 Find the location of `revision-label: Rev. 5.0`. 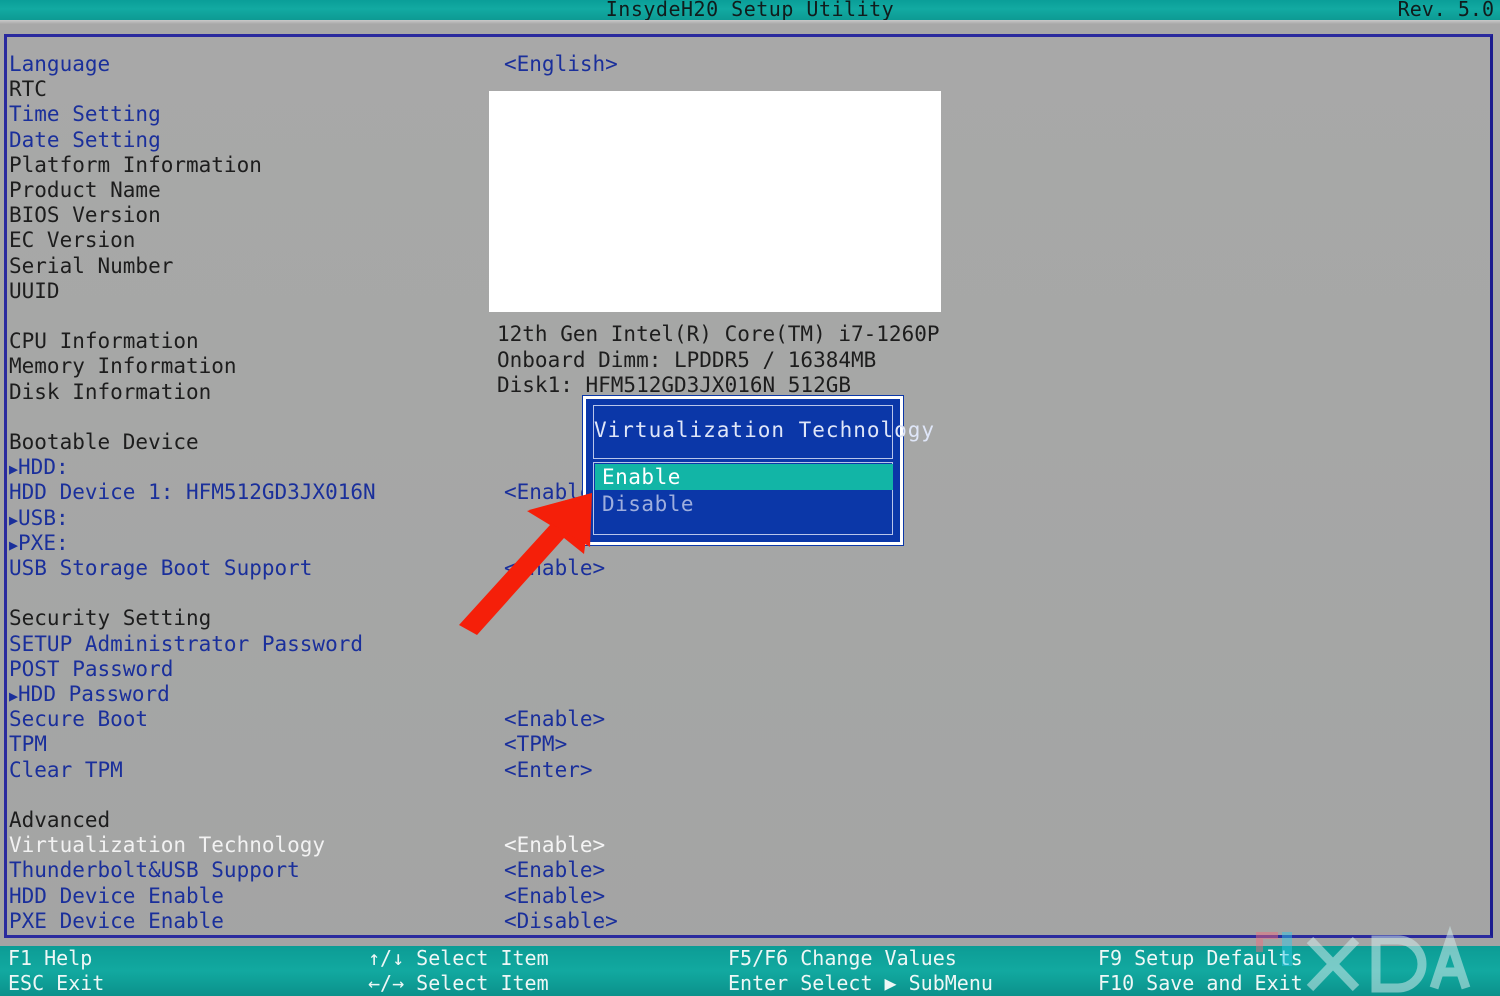

revision-label: Rev. 5.0 is located at coordinates (1445, 10).